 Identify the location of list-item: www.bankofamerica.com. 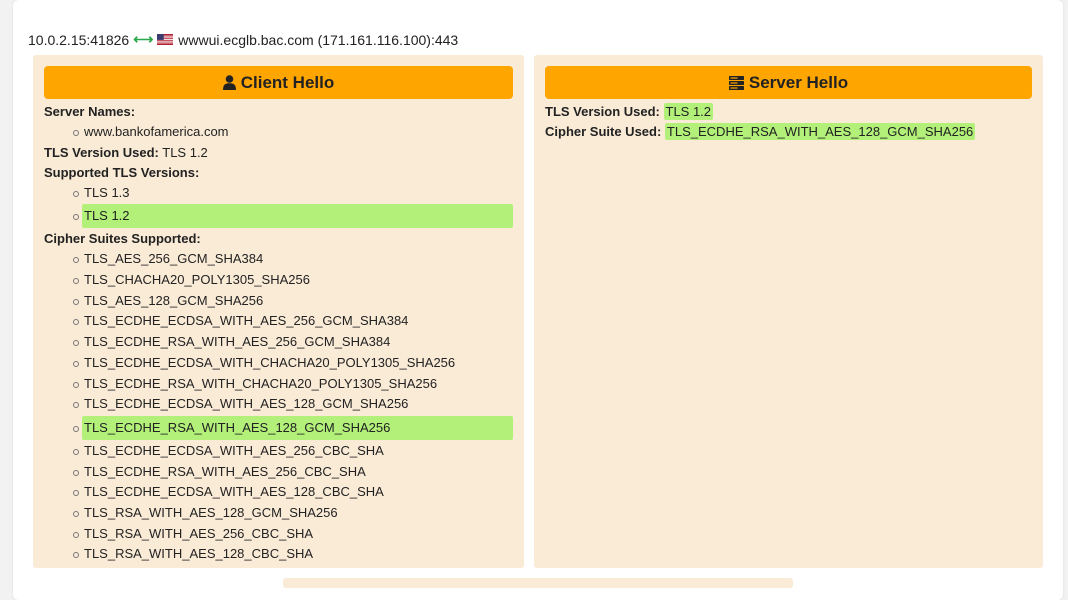
(278, 132).